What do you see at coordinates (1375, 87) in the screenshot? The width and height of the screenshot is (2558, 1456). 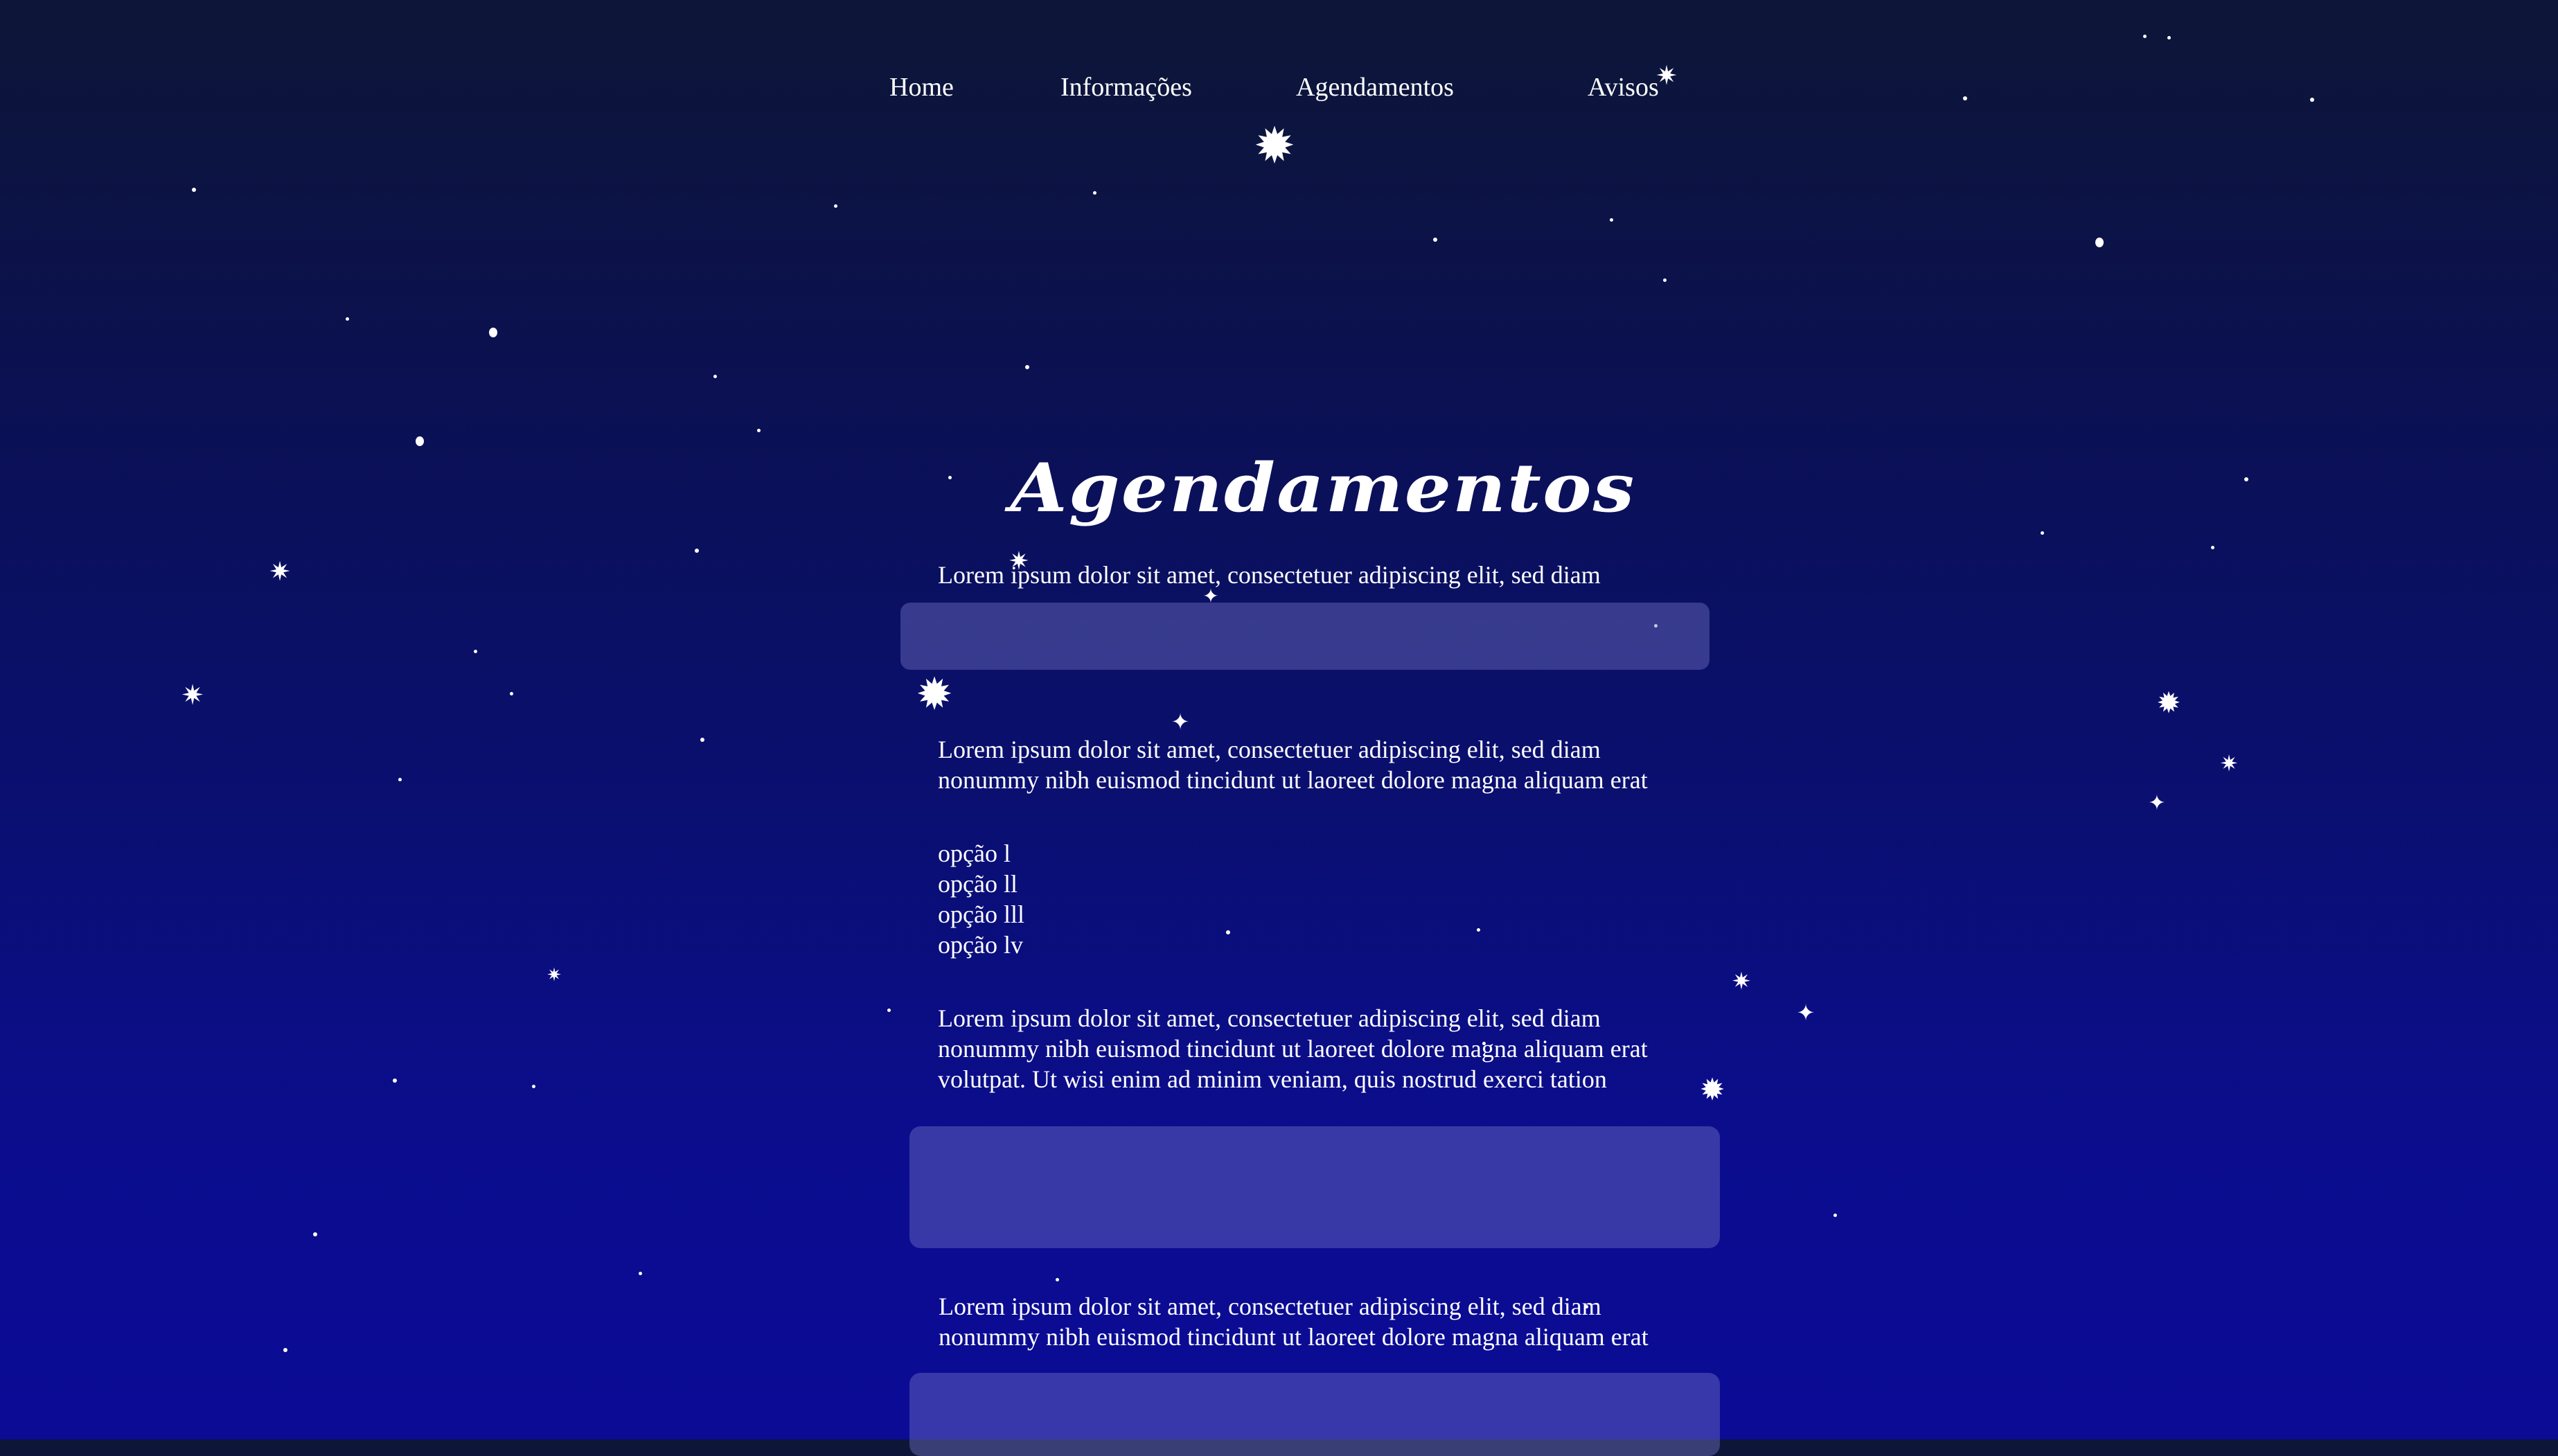 I see `nav-agendamentos-link: Agendamentos` at bounding box center [1375, 87].